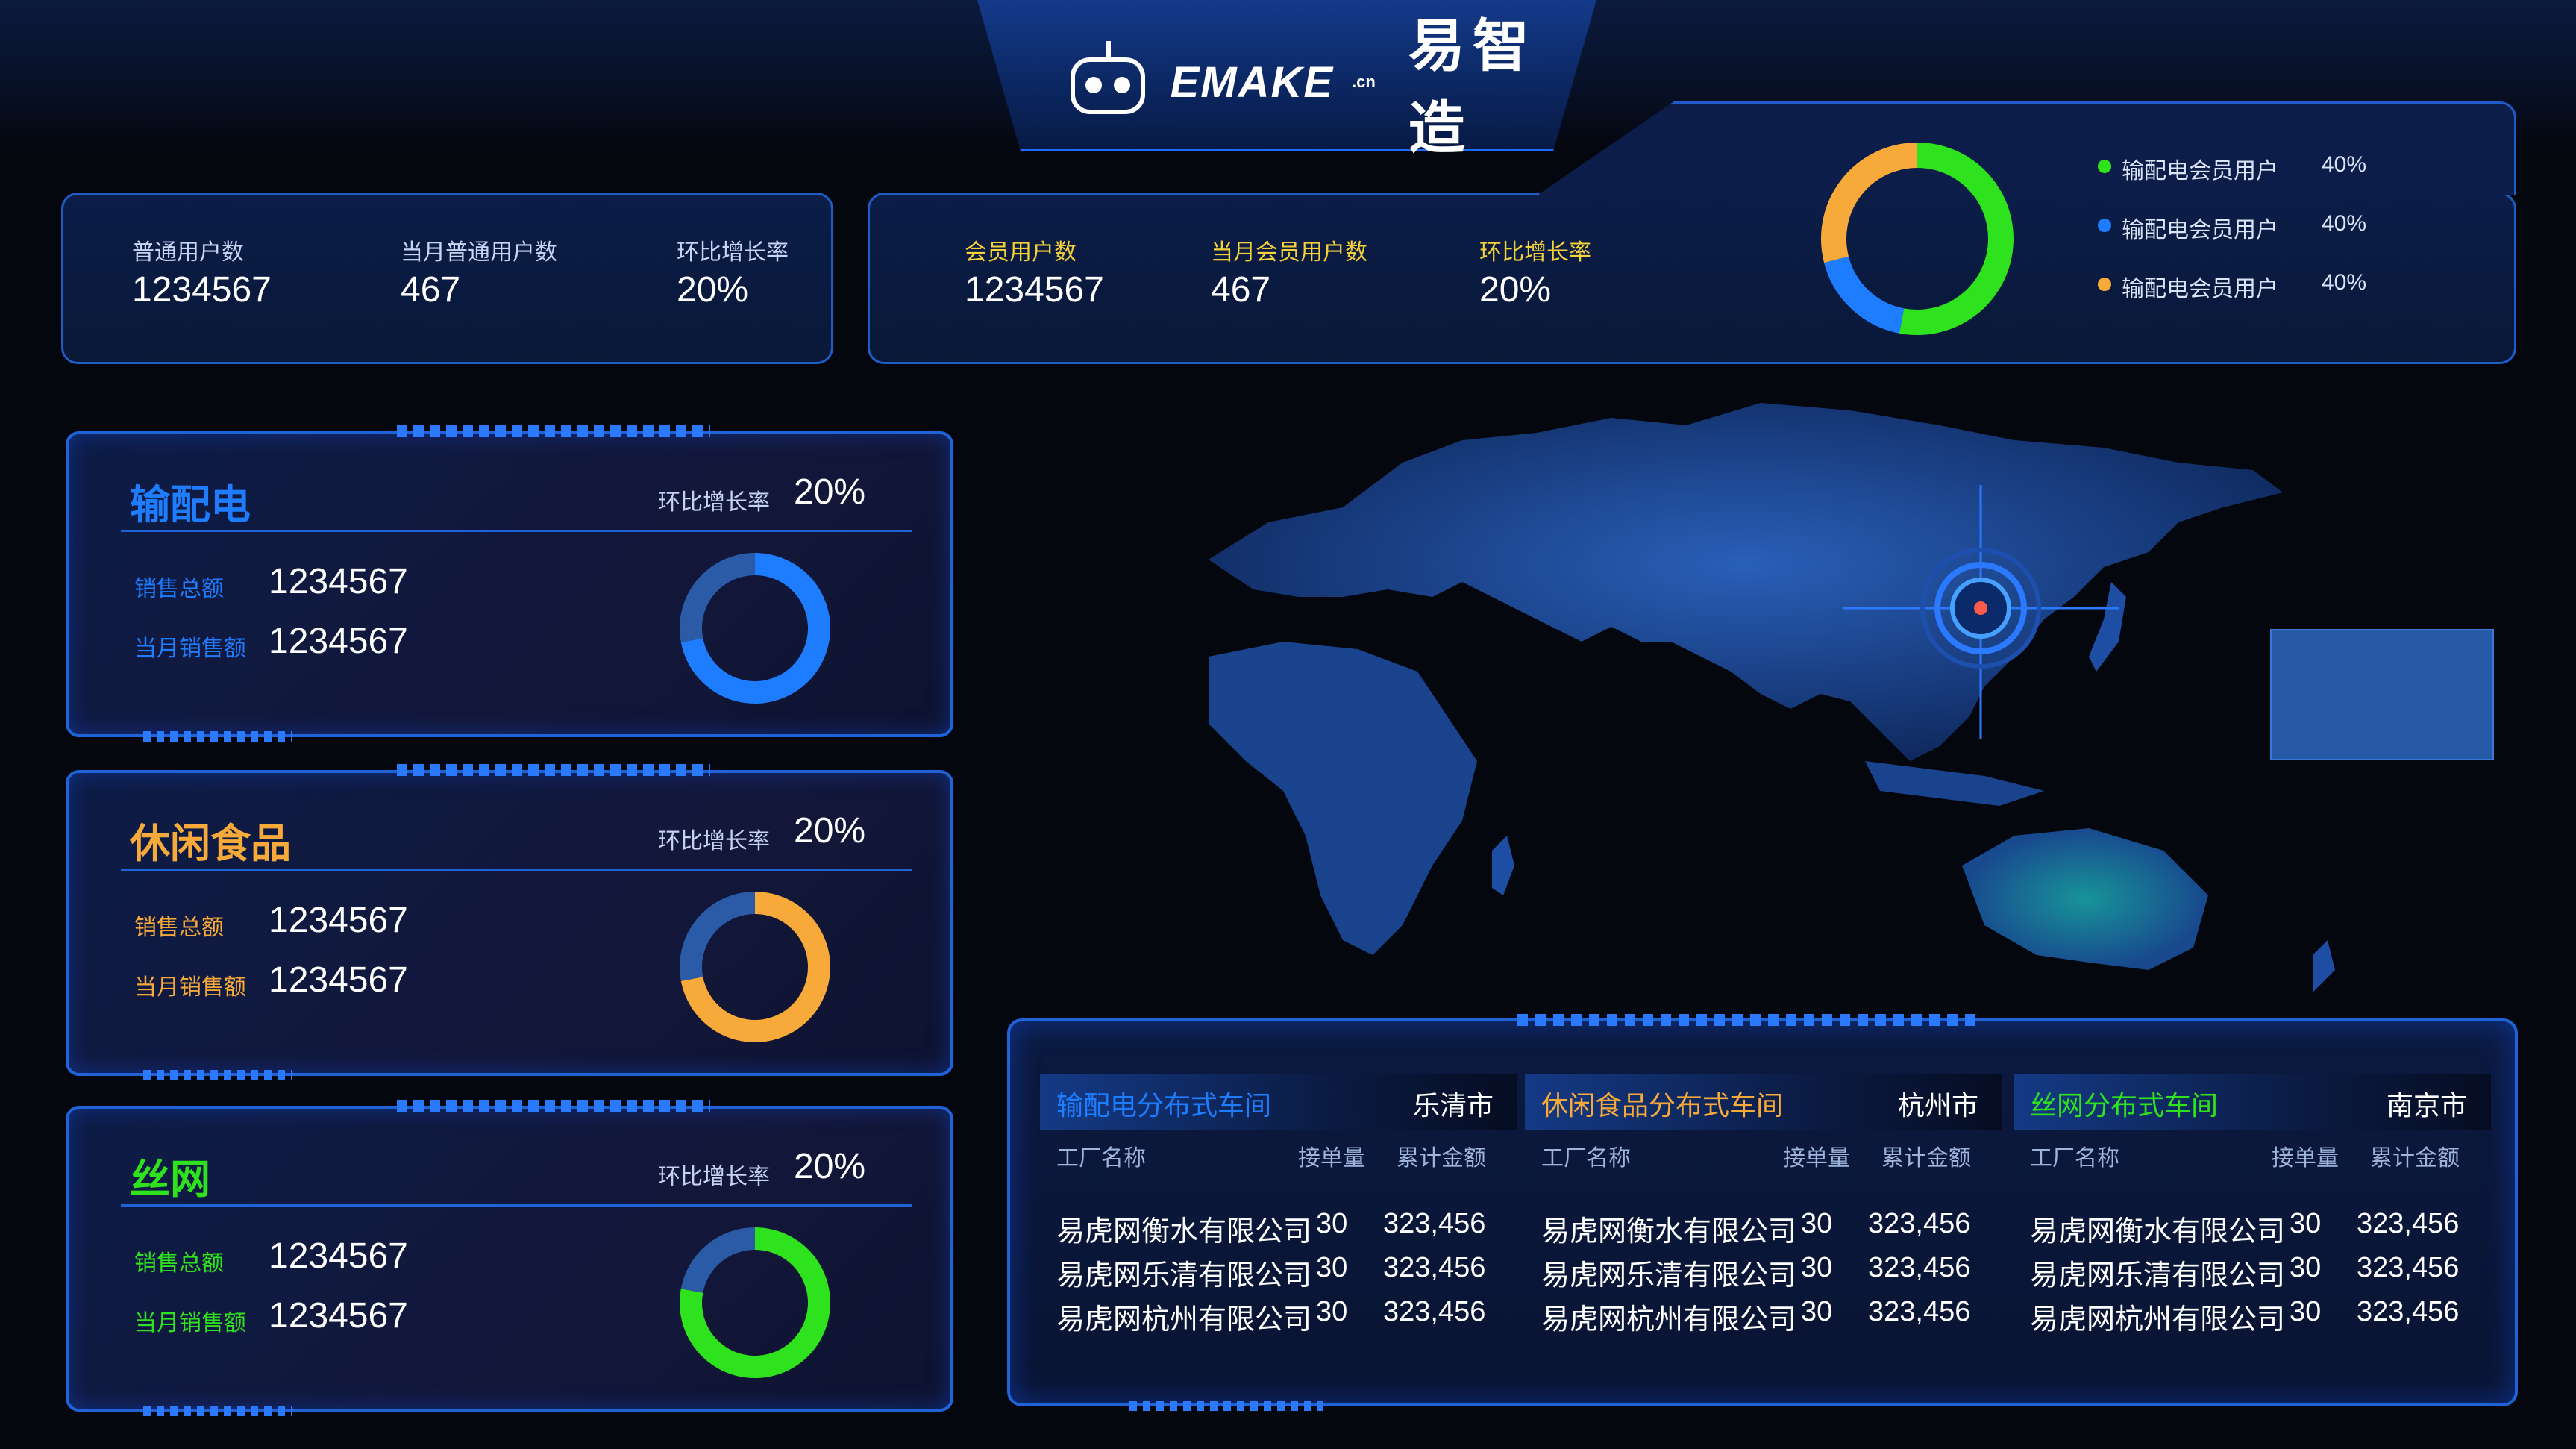  I want to click on table-city: 南京市, so click(2427, 1105).